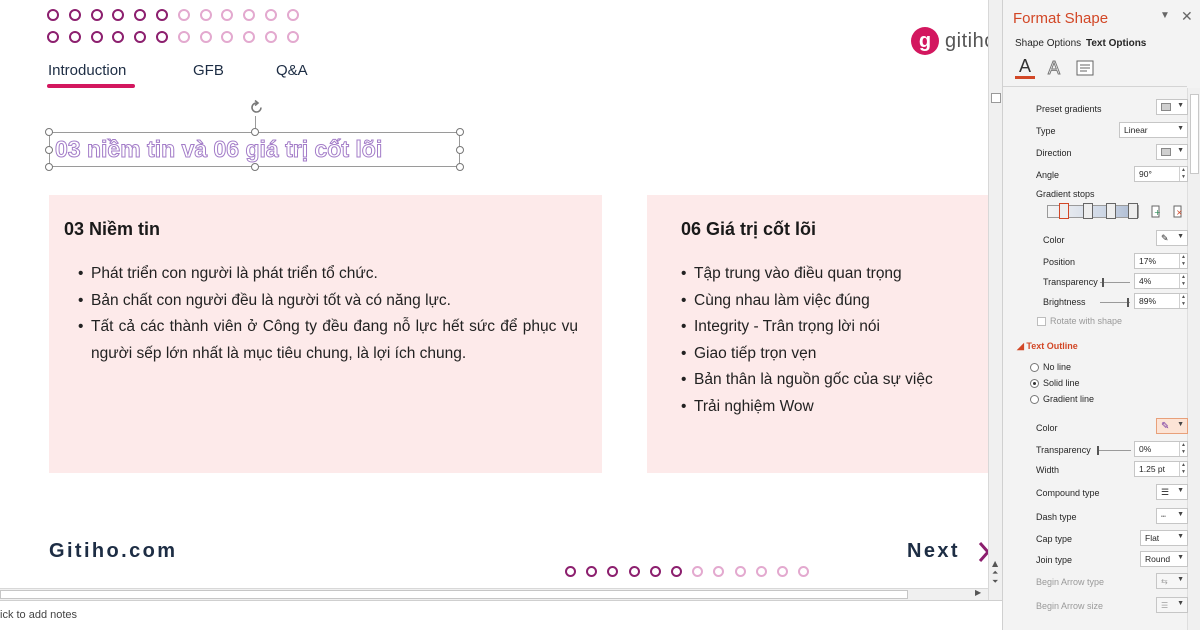 This screenshot has height=630, width=1200. I want to click on textbox-icon, so click(1085, 68).